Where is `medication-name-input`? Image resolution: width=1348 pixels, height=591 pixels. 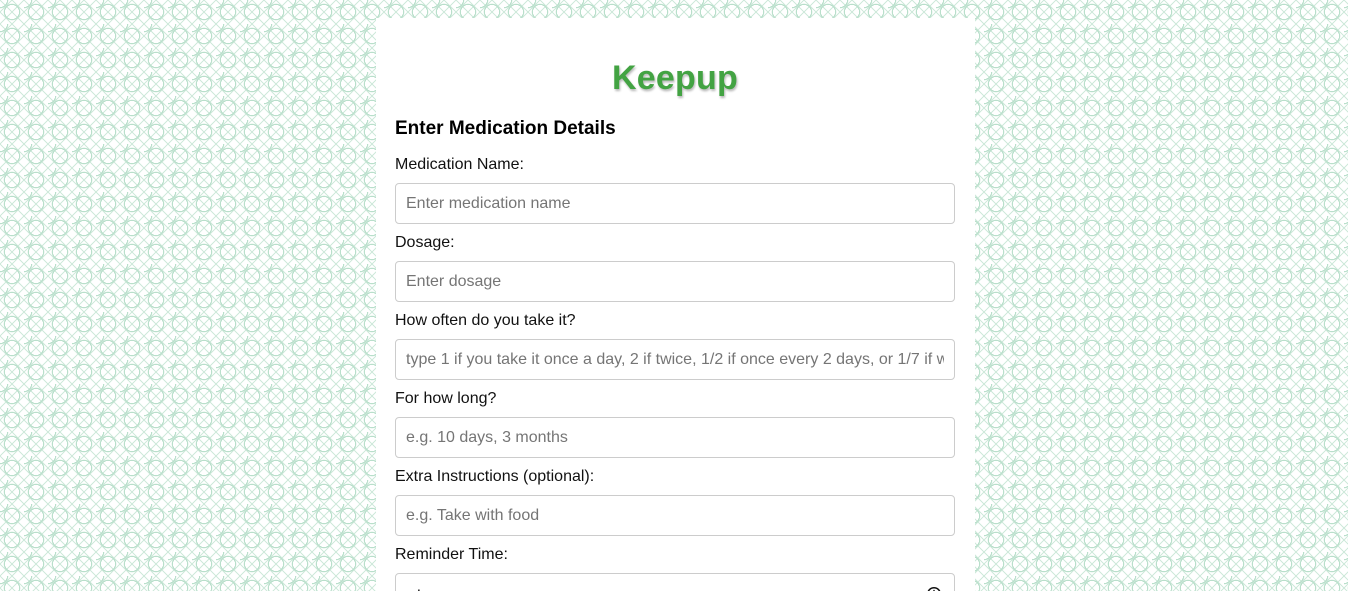
medication-name-input is located at coordinates (675, 203).